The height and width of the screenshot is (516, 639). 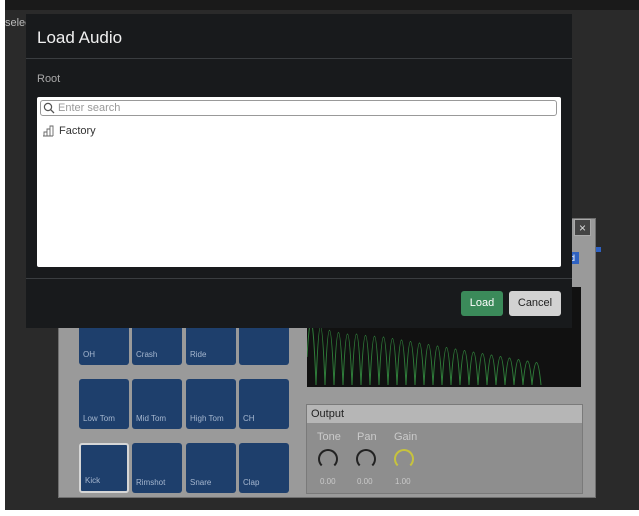 What do you see at coordinates (366, 459) in the screenshot?
I see `pan-knob` at bounding box center [366, 459].